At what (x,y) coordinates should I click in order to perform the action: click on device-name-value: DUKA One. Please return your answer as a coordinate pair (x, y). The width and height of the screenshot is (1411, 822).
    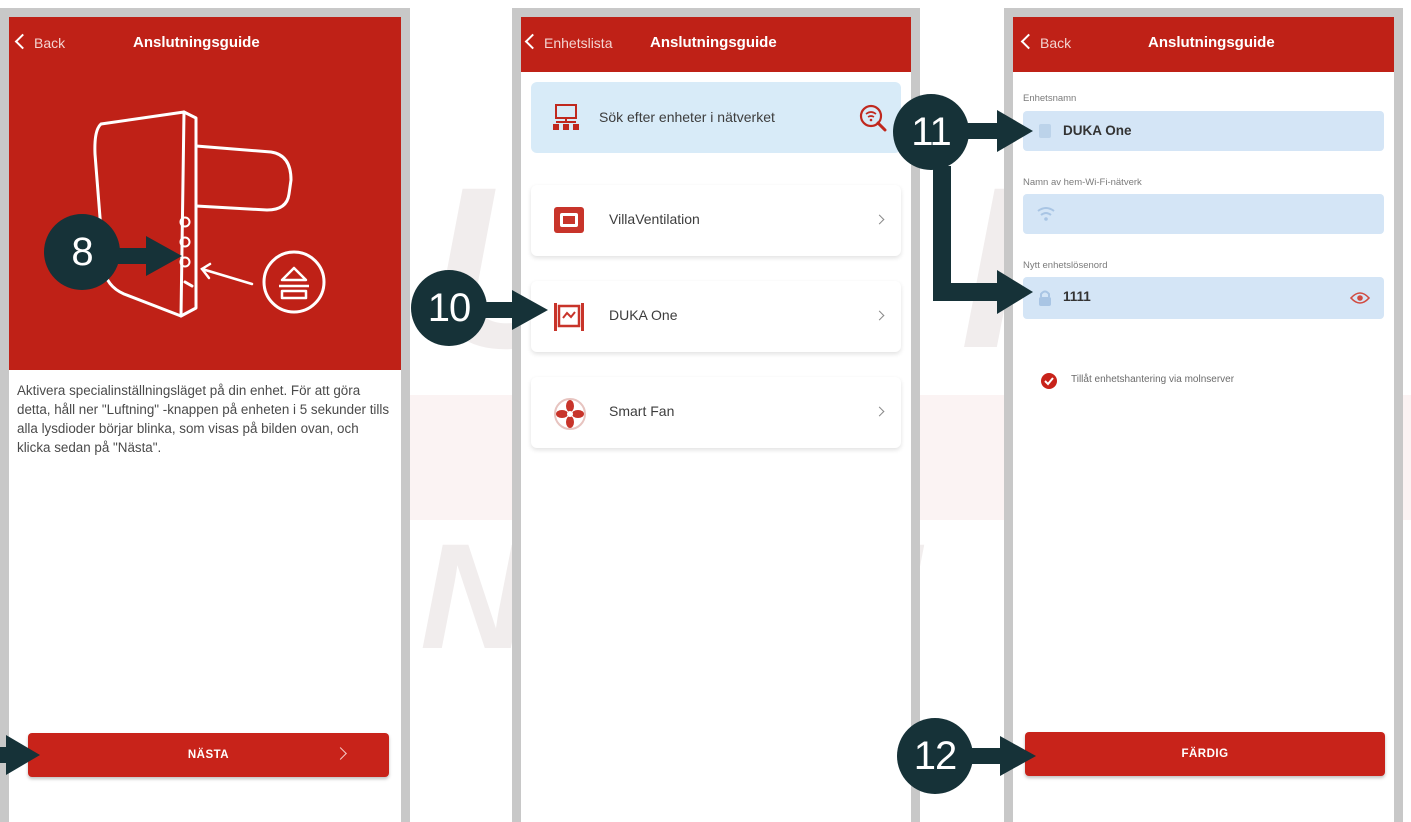
    Looking at the image, I should click on (1097, 130).